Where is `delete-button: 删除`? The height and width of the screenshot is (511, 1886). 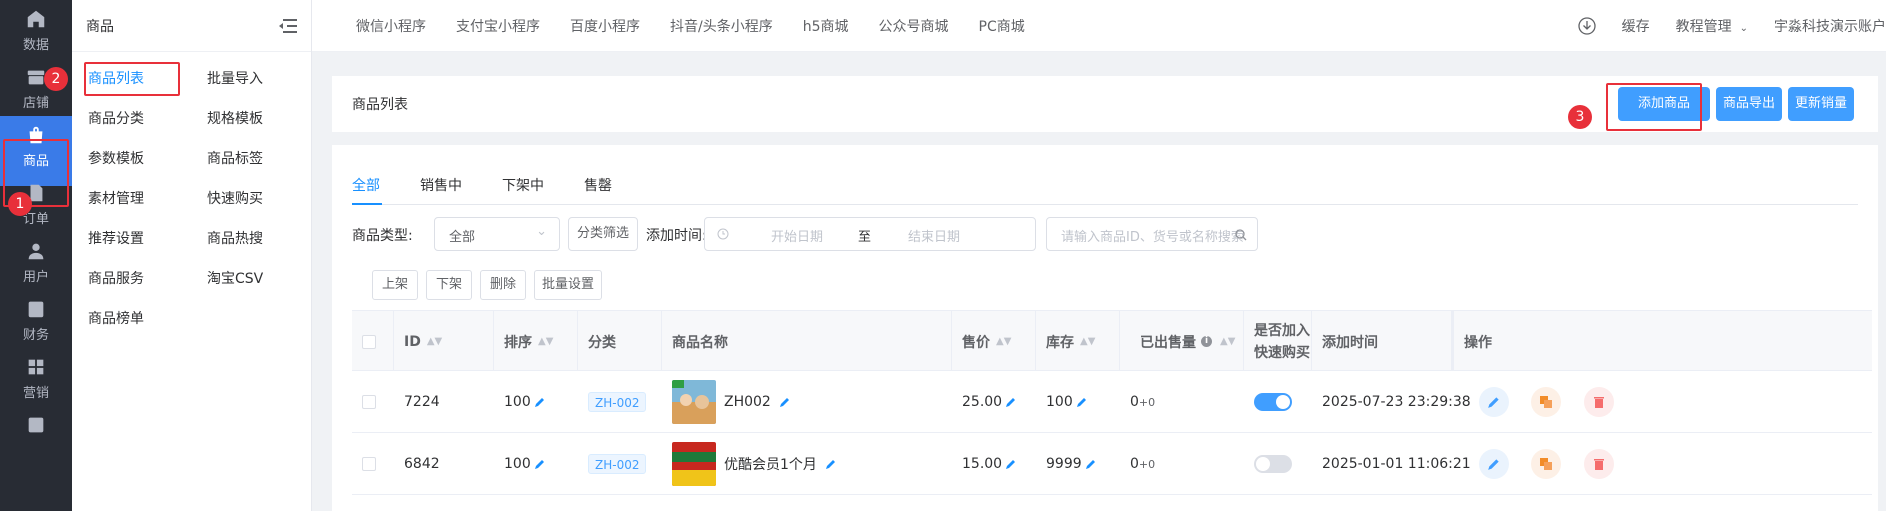 delete-button: 删除 is located at coordinates (503, 285).